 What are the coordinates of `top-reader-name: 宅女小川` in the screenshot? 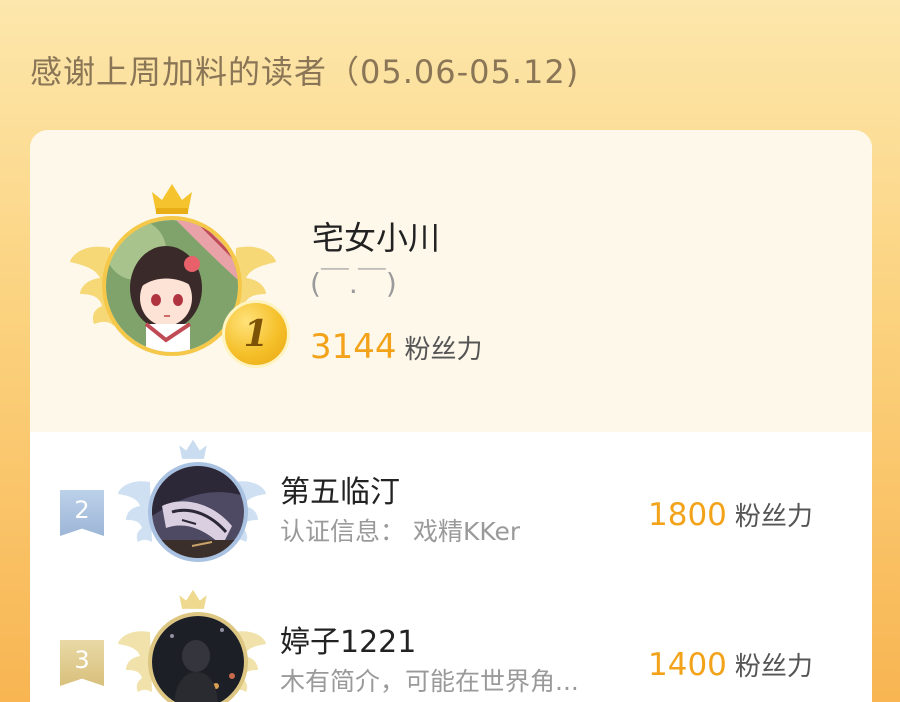 It's located at (376, 238).